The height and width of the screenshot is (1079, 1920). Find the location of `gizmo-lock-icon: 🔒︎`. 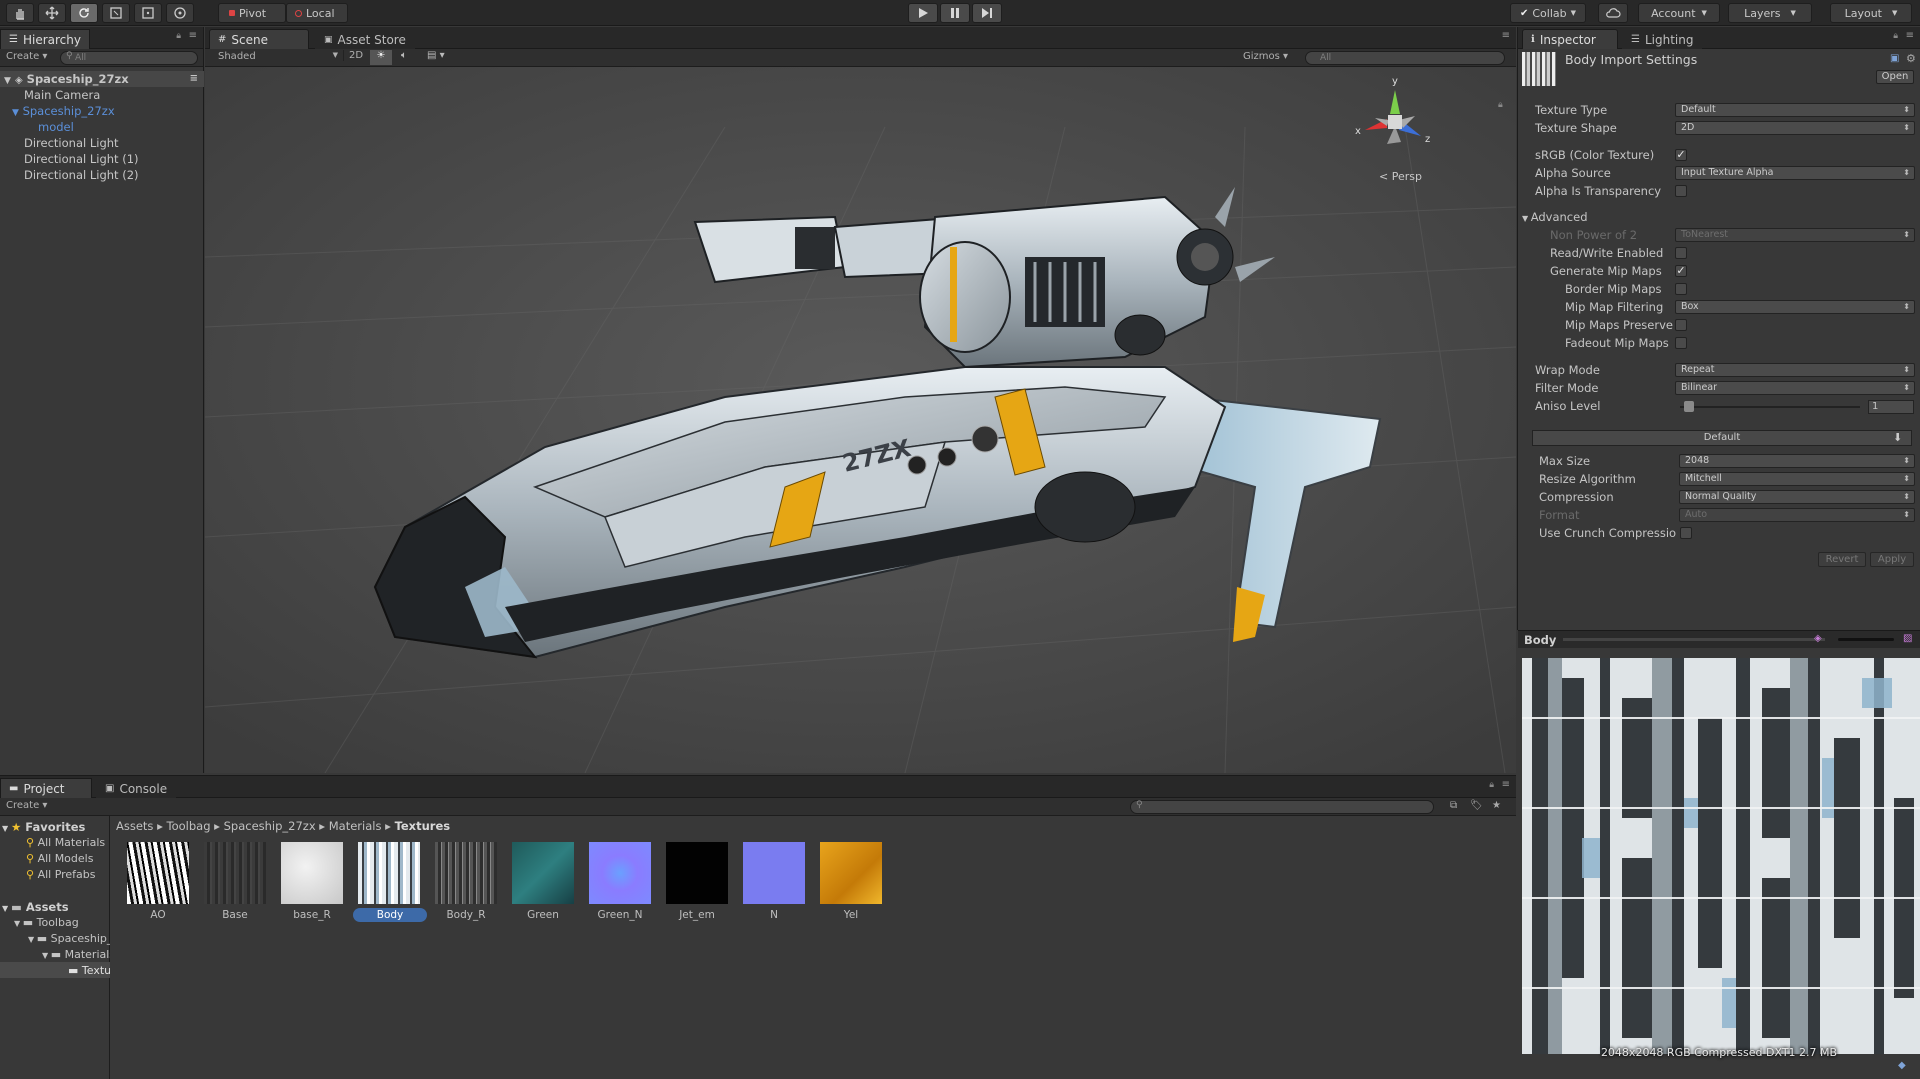

gizmo-lock-icon: 🔒︎ is located at coordinates (1500, 105).